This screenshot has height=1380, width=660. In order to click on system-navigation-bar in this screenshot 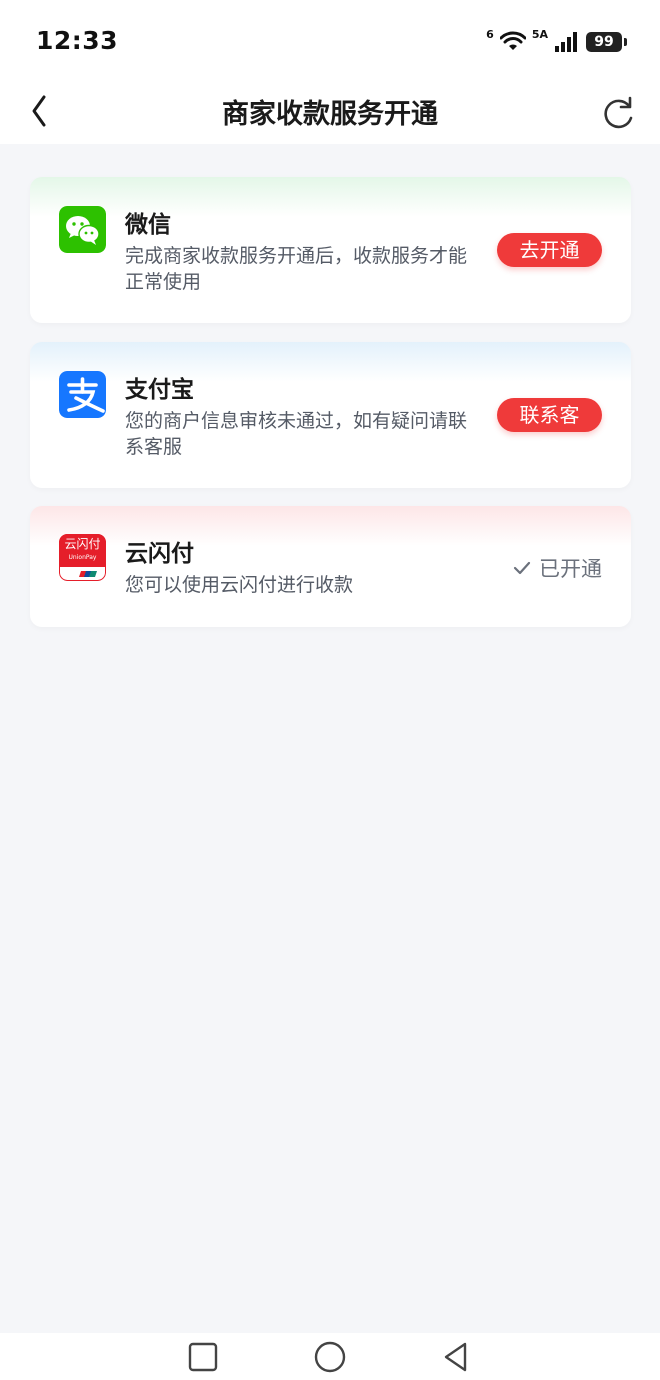, I will do `click(330, 1356)`.